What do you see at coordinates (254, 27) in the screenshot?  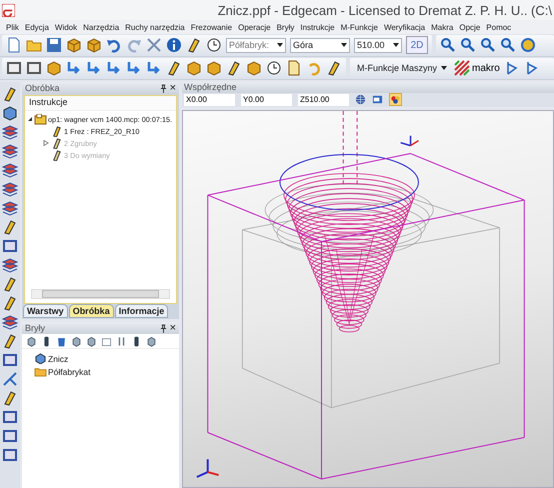 I see `menu-item: Operacje` at bounding box center [254, 27].